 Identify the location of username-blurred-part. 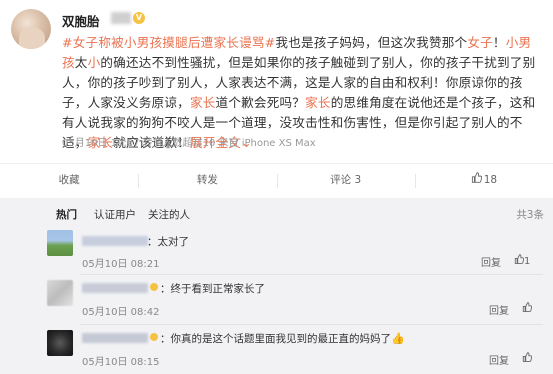
(121, 18).